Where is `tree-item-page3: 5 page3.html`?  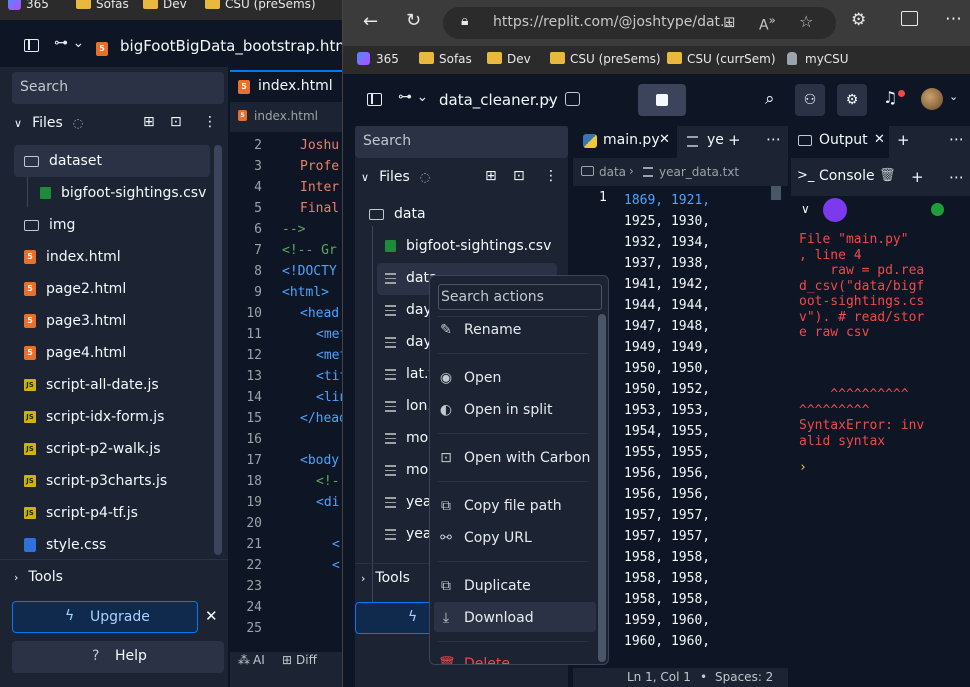 tree-item-page3: 5 page3.html is located at coordinates (75, 321).